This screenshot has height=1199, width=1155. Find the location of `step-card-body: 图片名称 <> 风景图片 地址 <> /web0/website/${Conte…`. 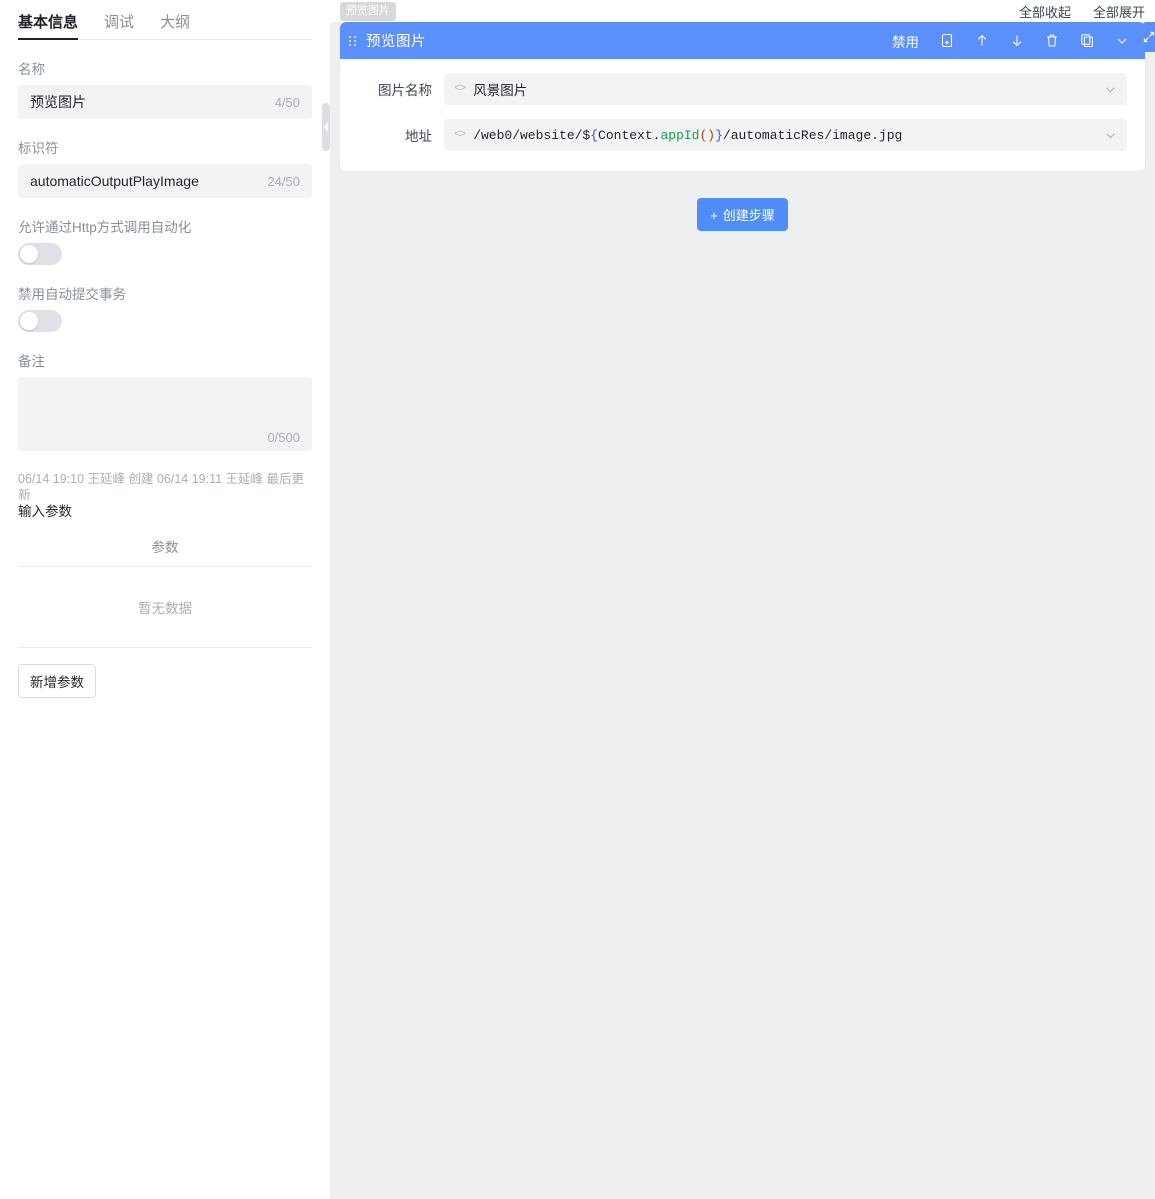

step-card-body: 图片名称 <> 风景图片 地址 <> /web0/website/${Conte… is located at coordinates (742, 115).